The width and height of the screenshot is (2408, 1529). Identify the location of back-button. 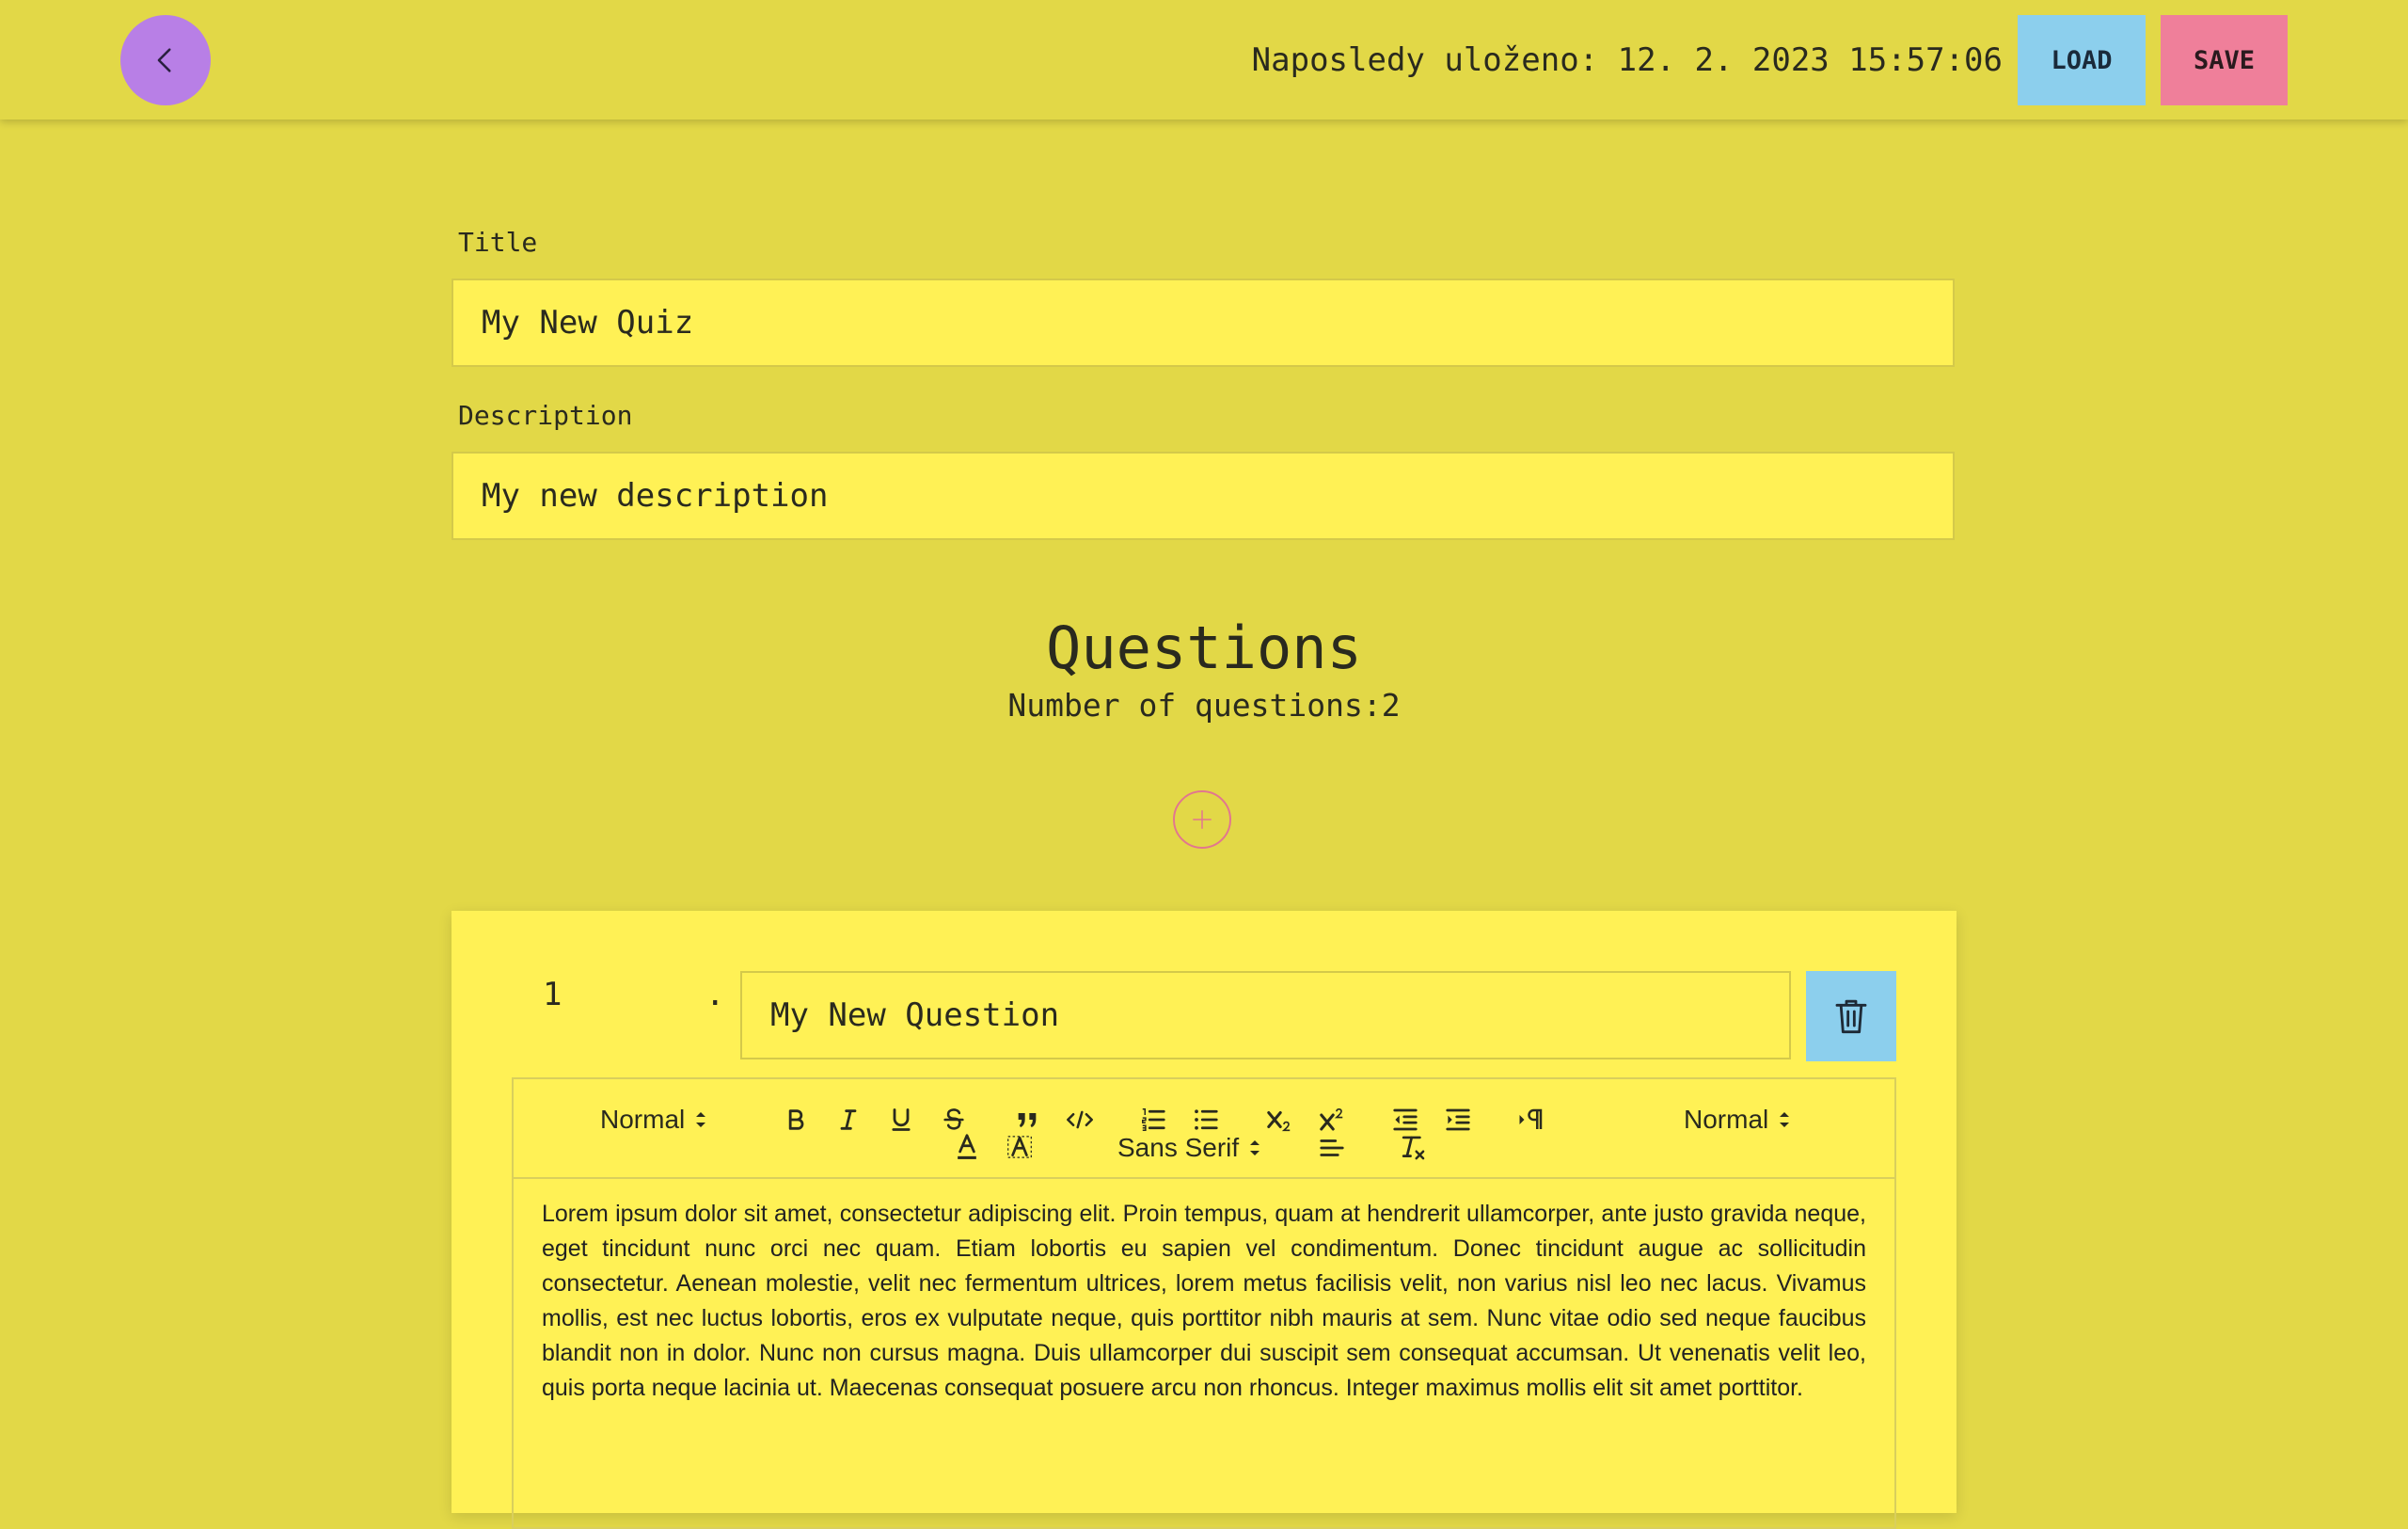
(166, 60).